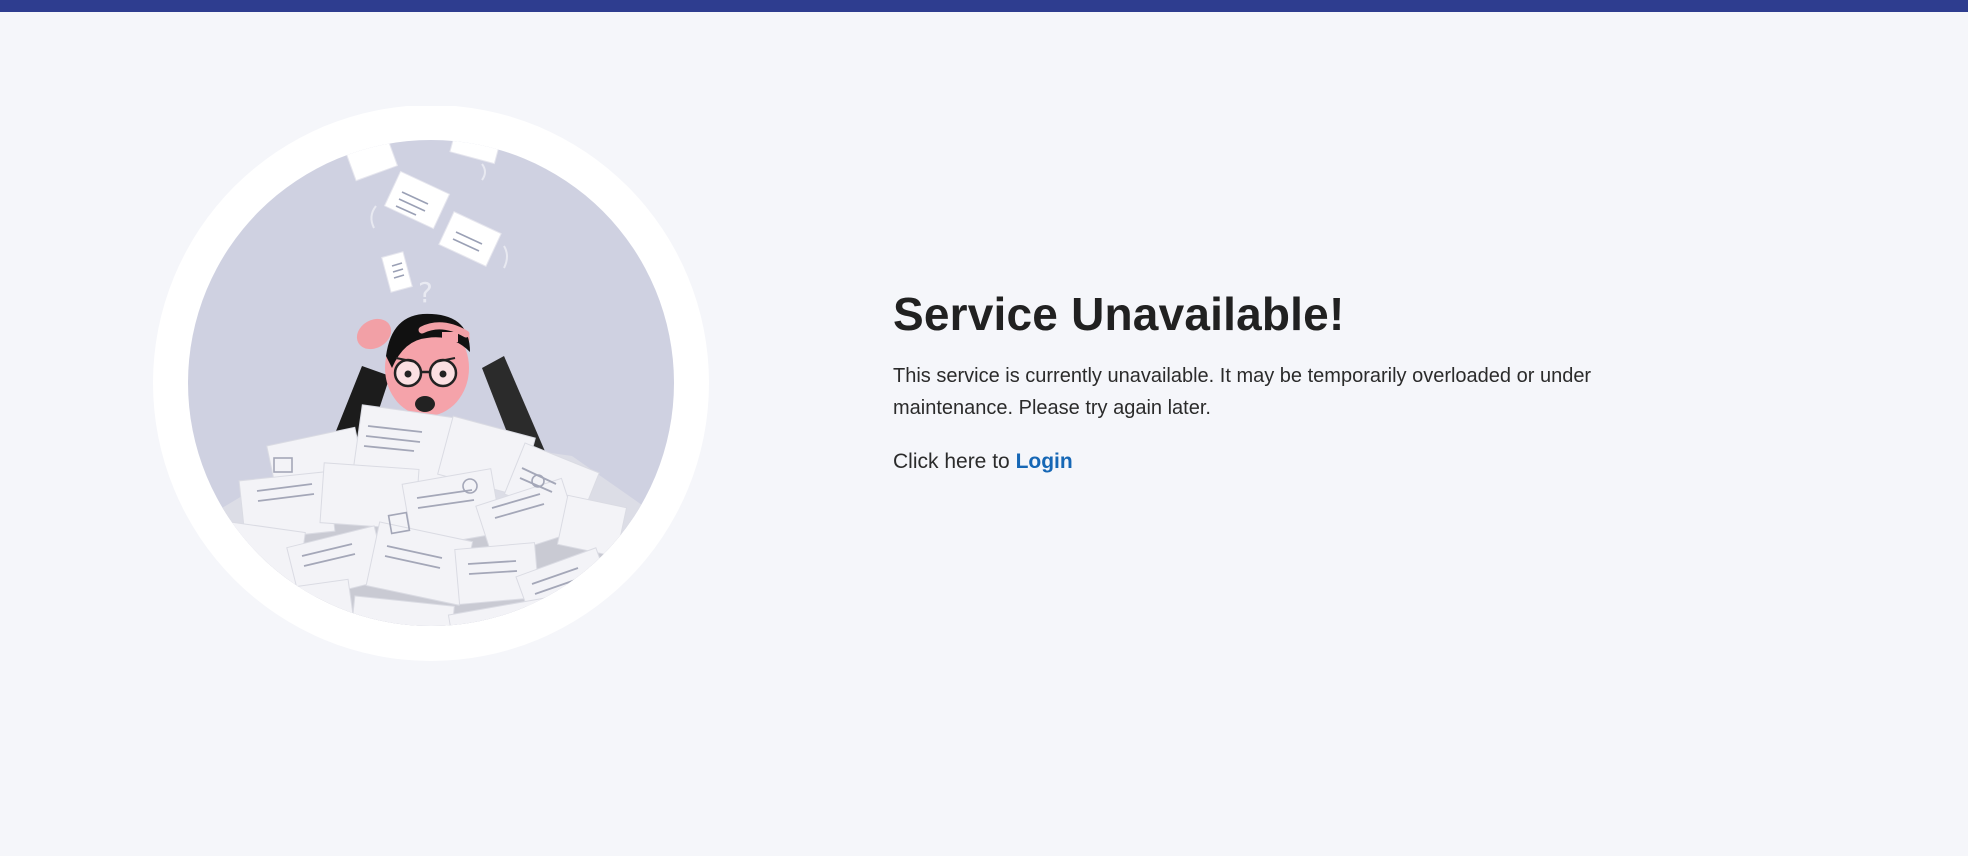  Describe the element at coordinates (1044, 461) in the screenshot. I see `login-link: Login` at that location.